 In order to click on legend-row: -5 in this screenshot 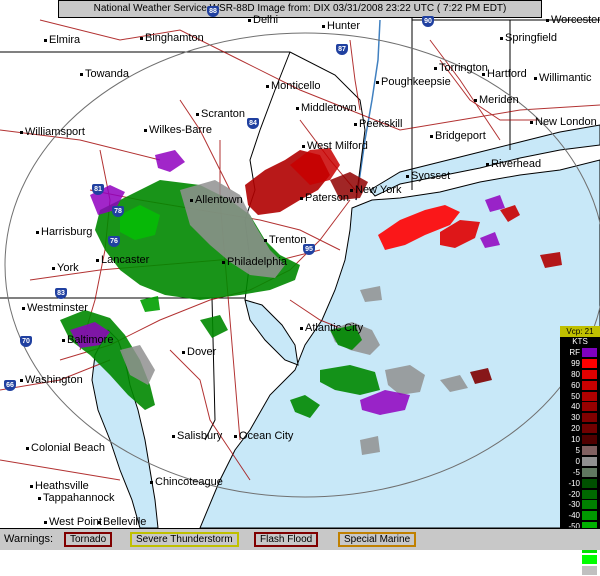, I will do `click(580, 472)`.